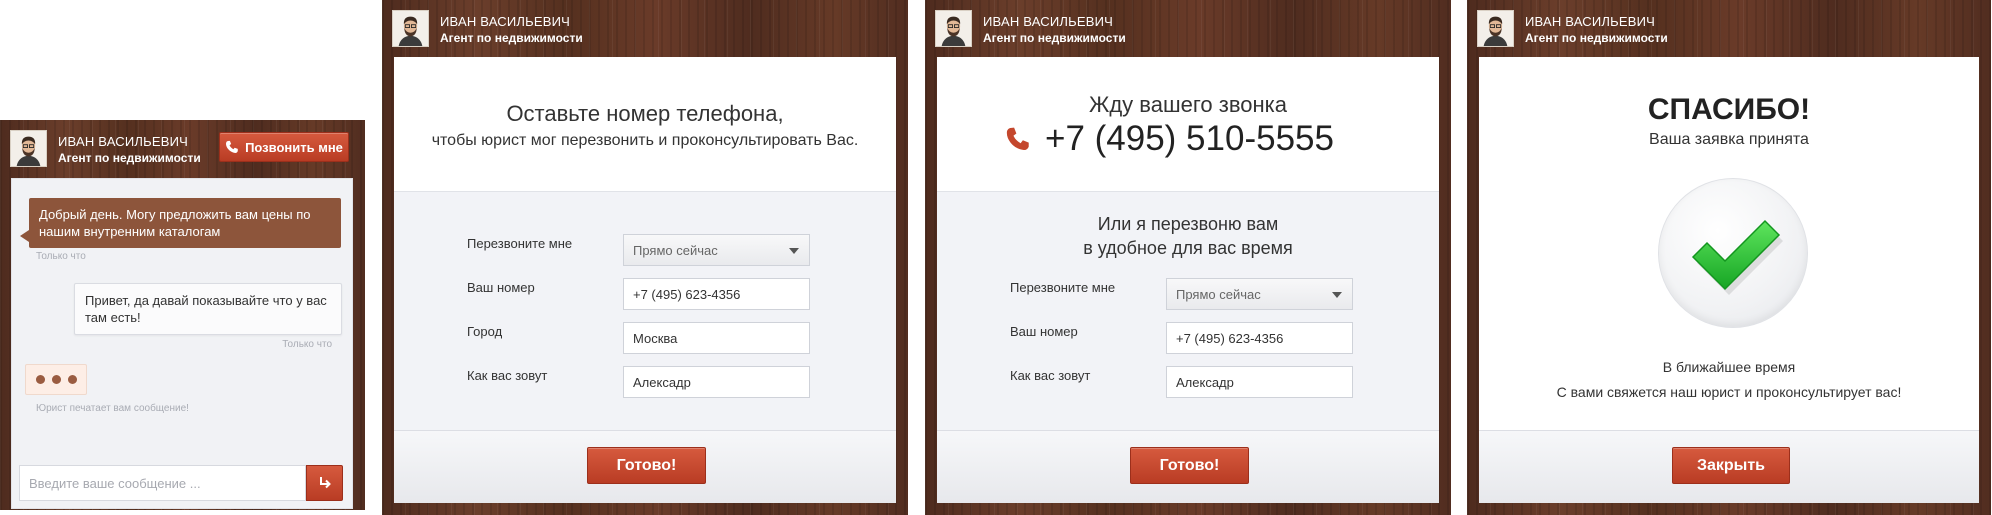  I want to click on city-field: Москва, so click(716, 338).